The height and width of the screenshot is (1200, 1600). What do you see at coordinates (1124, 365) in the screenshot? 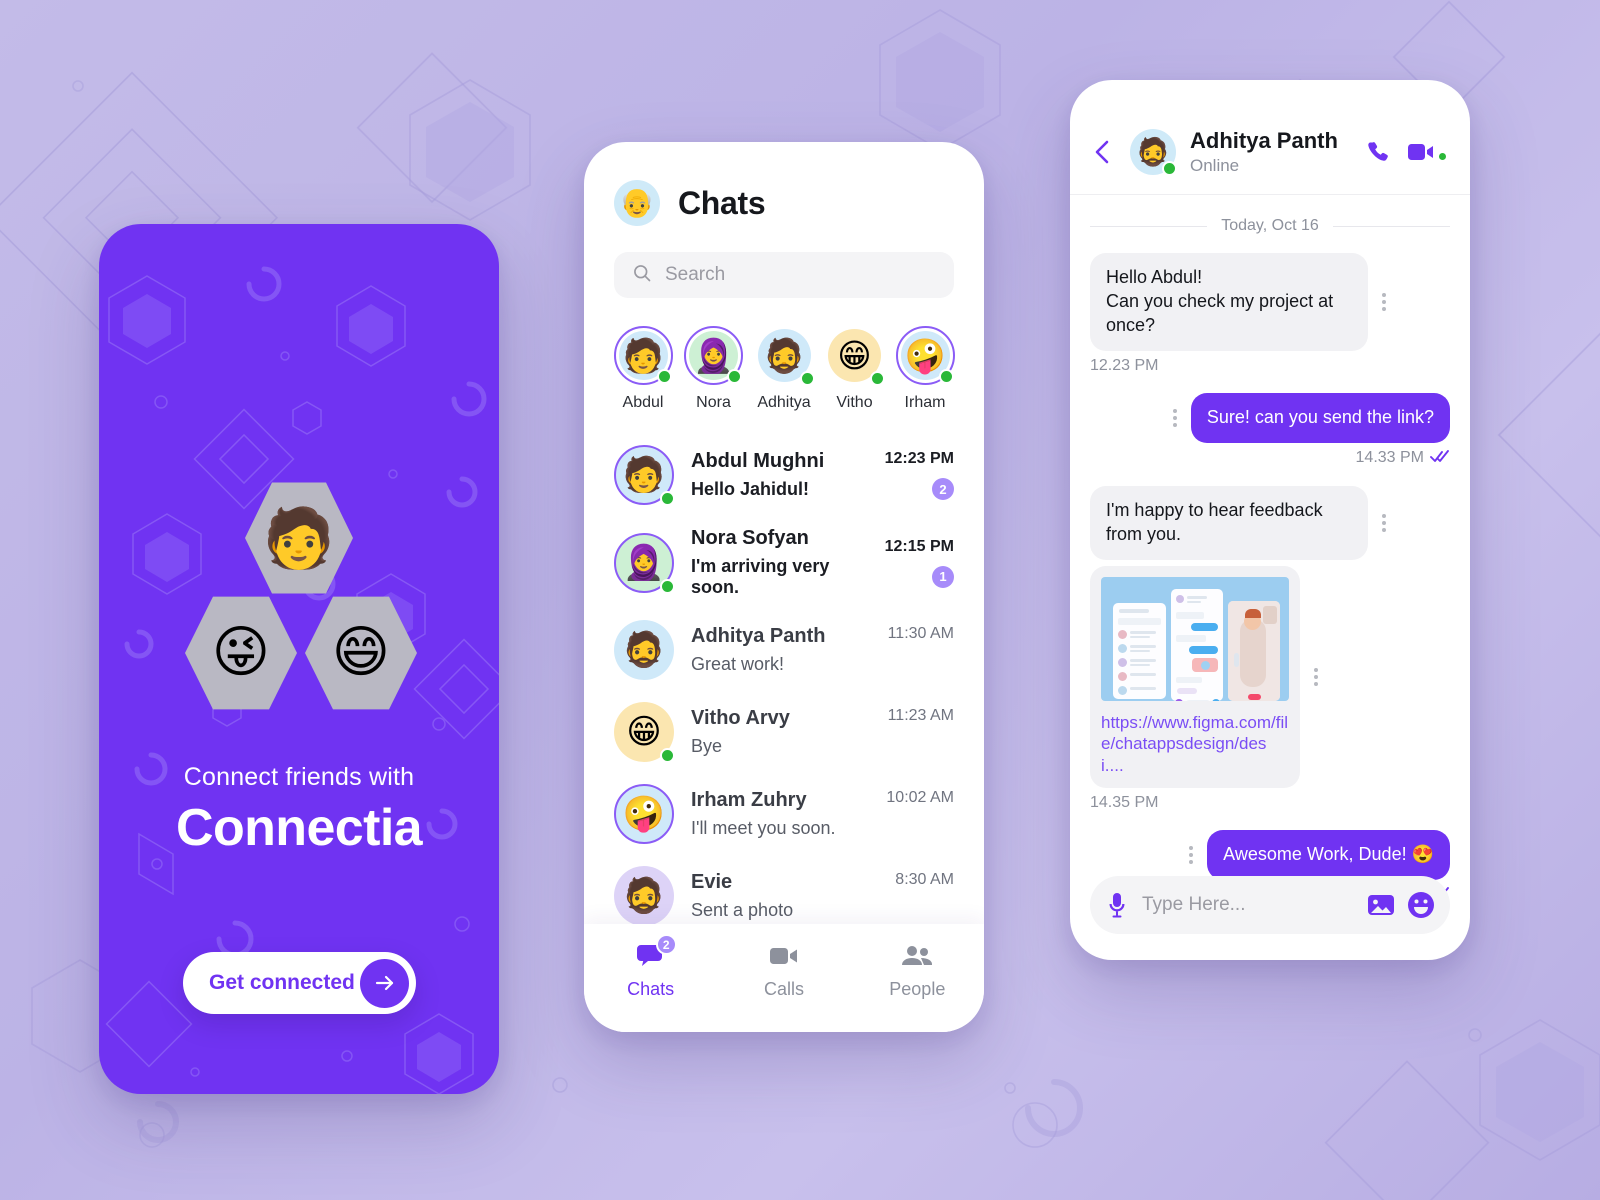
I see `timestamp-label: 12.23 PM` at bounding box center [1124, 365].